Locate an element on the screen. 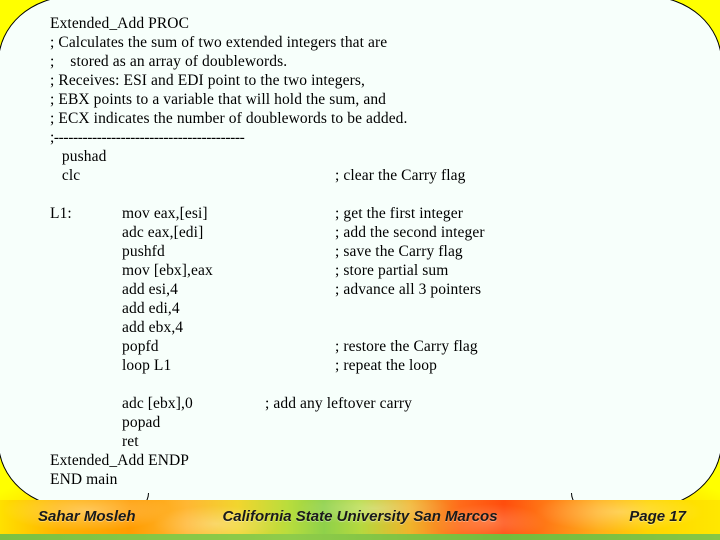 This screenshot has height=540, width=720. code-text: clc is located at coordinates (65, 175).